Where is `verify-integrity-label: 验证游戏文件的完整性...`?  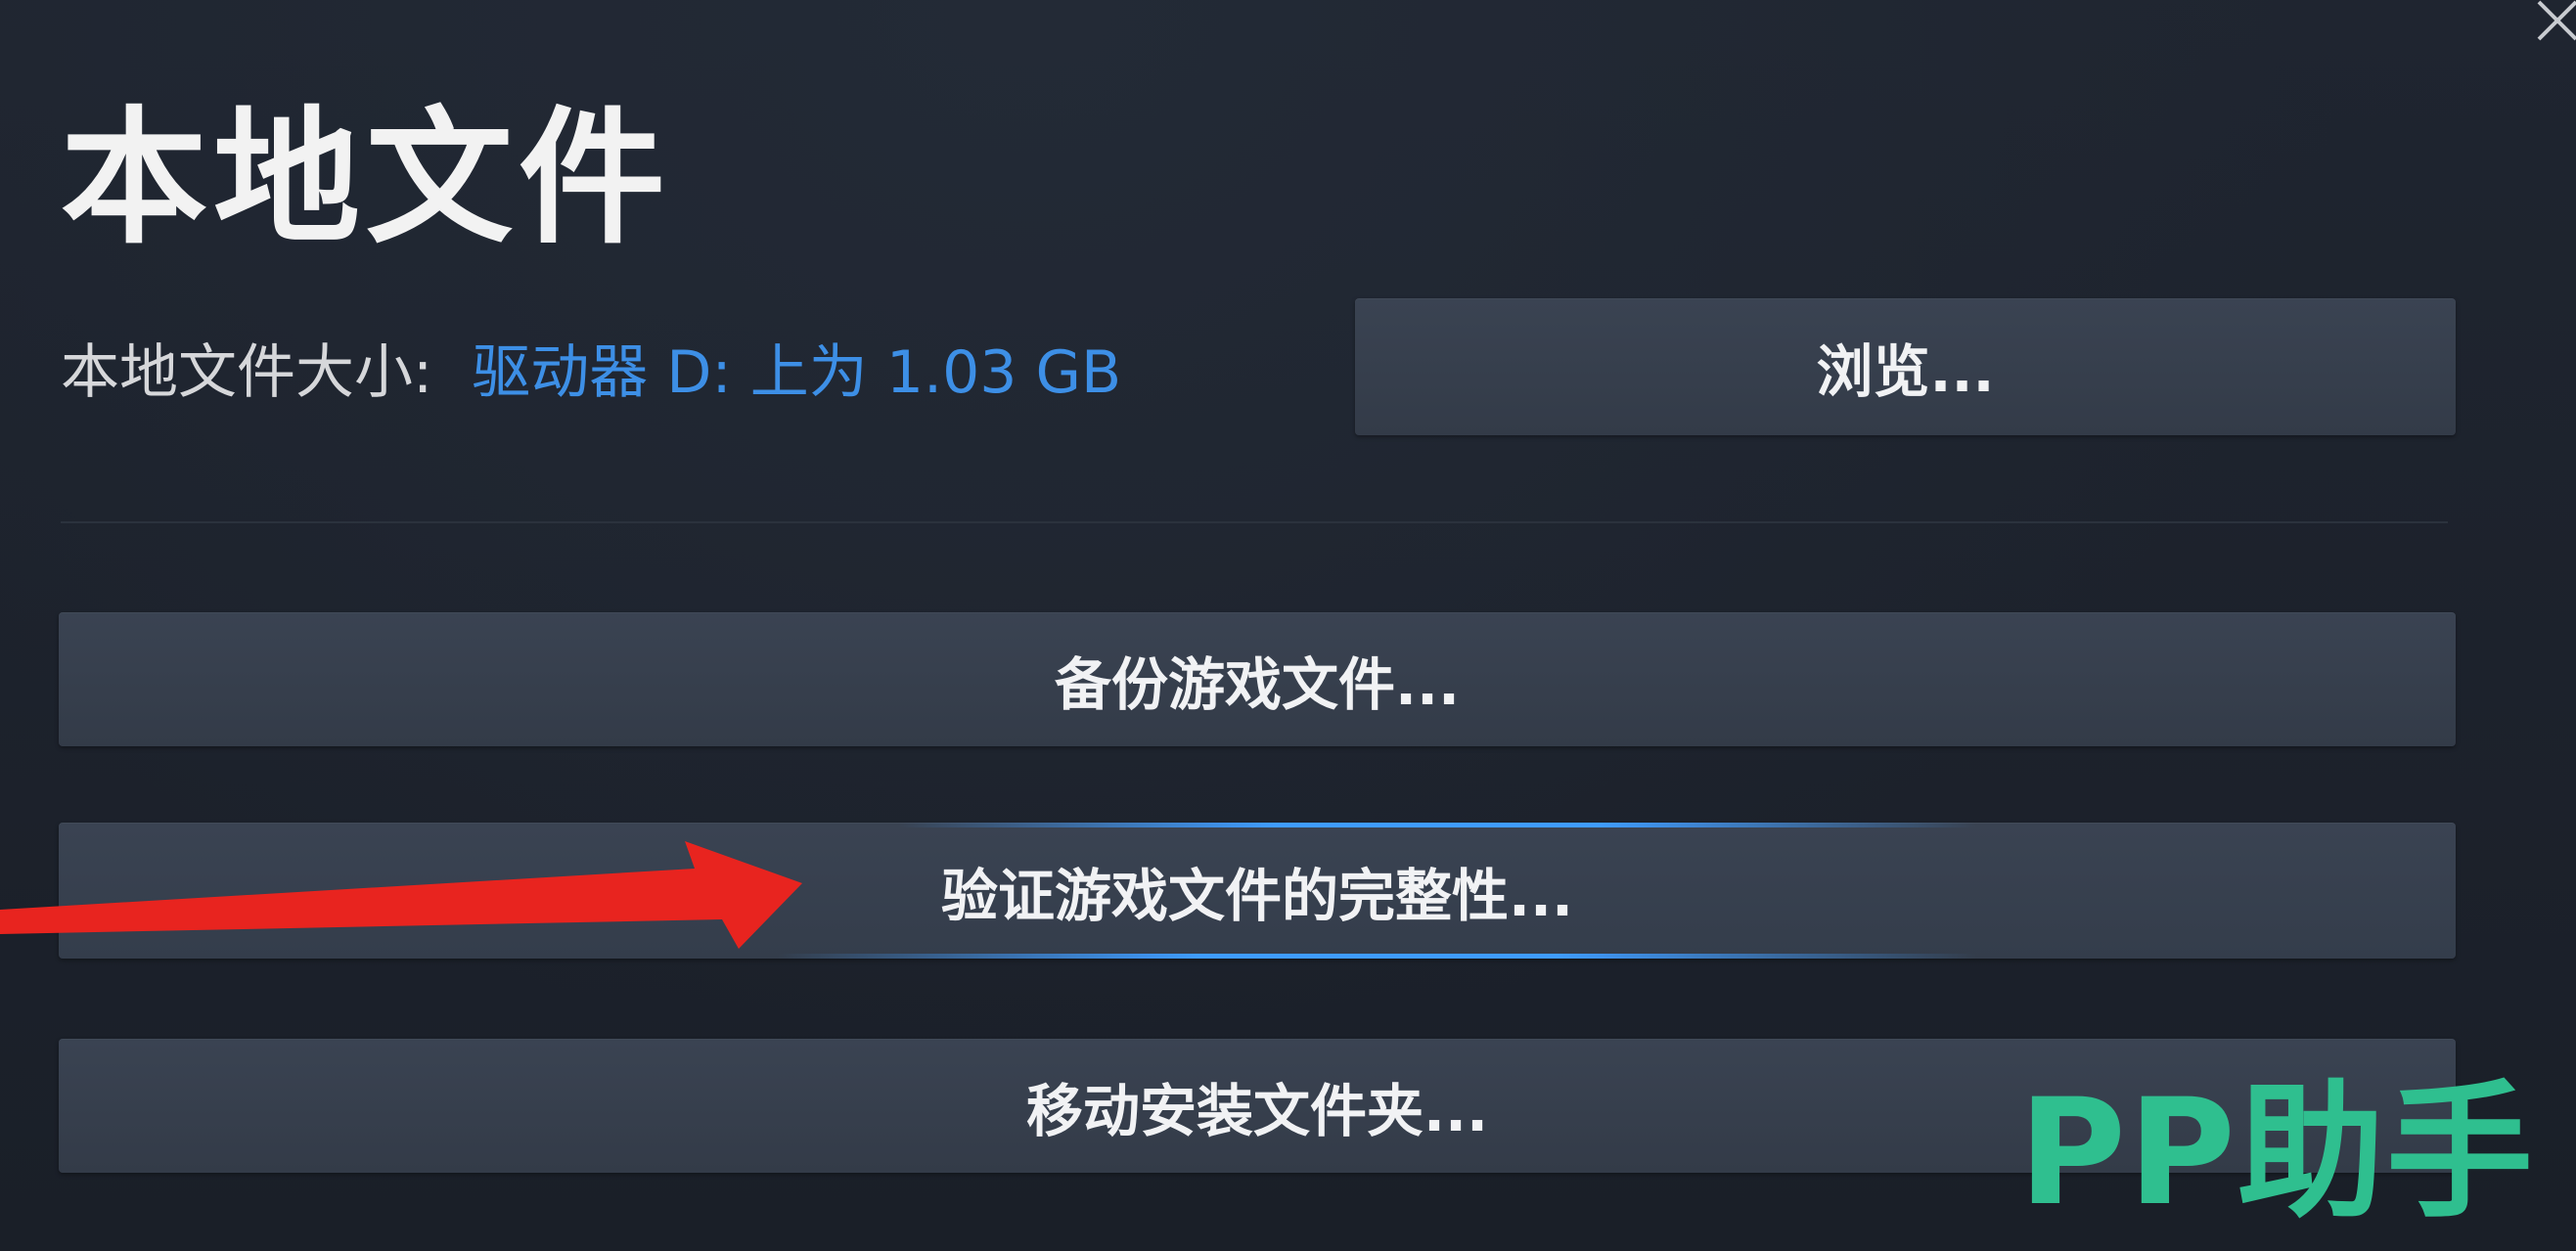
verify-integrity-label: 验证游戏文件的完整性... is located at coordinates (1257, 895).